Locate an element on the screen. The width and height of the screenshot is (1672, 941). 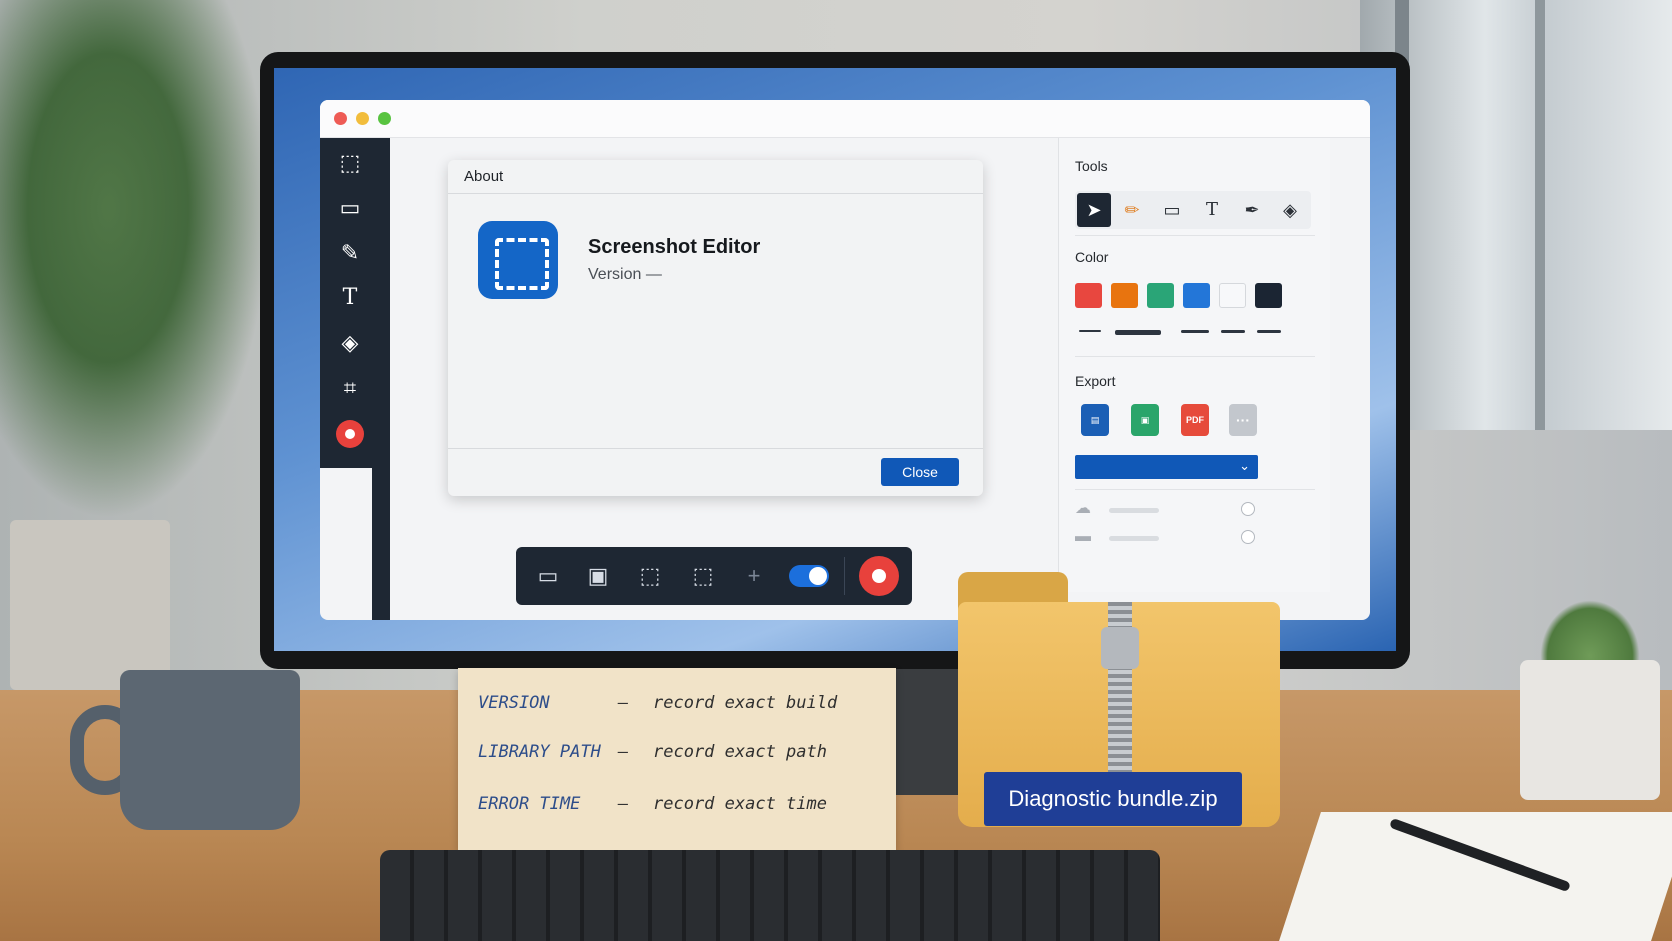
stroke-thick is located at coordinates (1138, 332).